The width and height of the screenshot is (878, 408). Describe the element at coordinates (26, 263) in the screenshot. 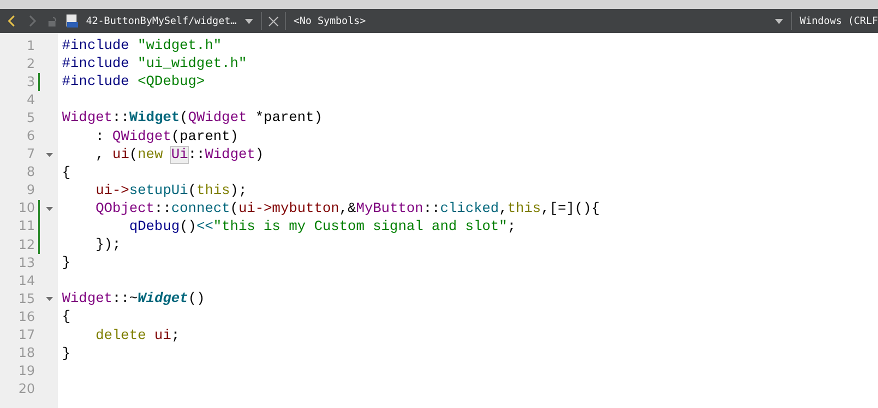

I see `line-number: 13` at that location.